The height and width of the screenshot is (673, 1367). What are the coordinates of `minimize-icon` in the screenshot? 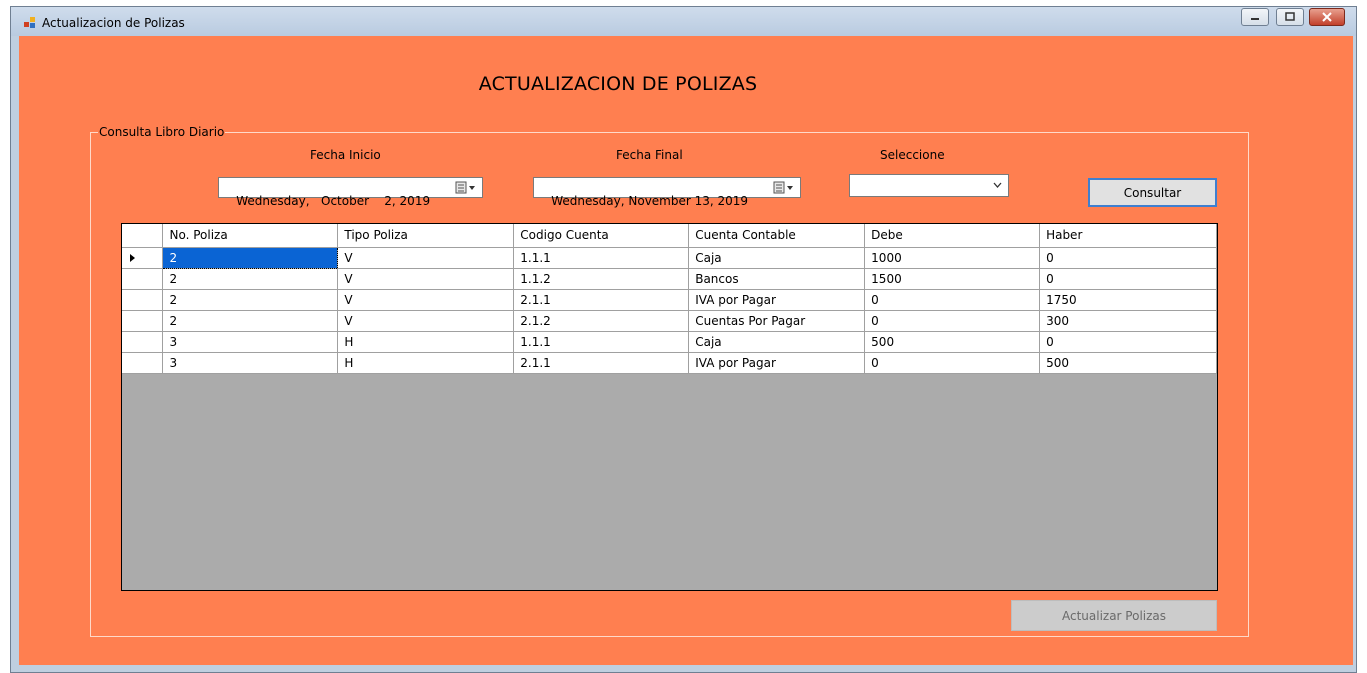 It's located at (1255, 19).